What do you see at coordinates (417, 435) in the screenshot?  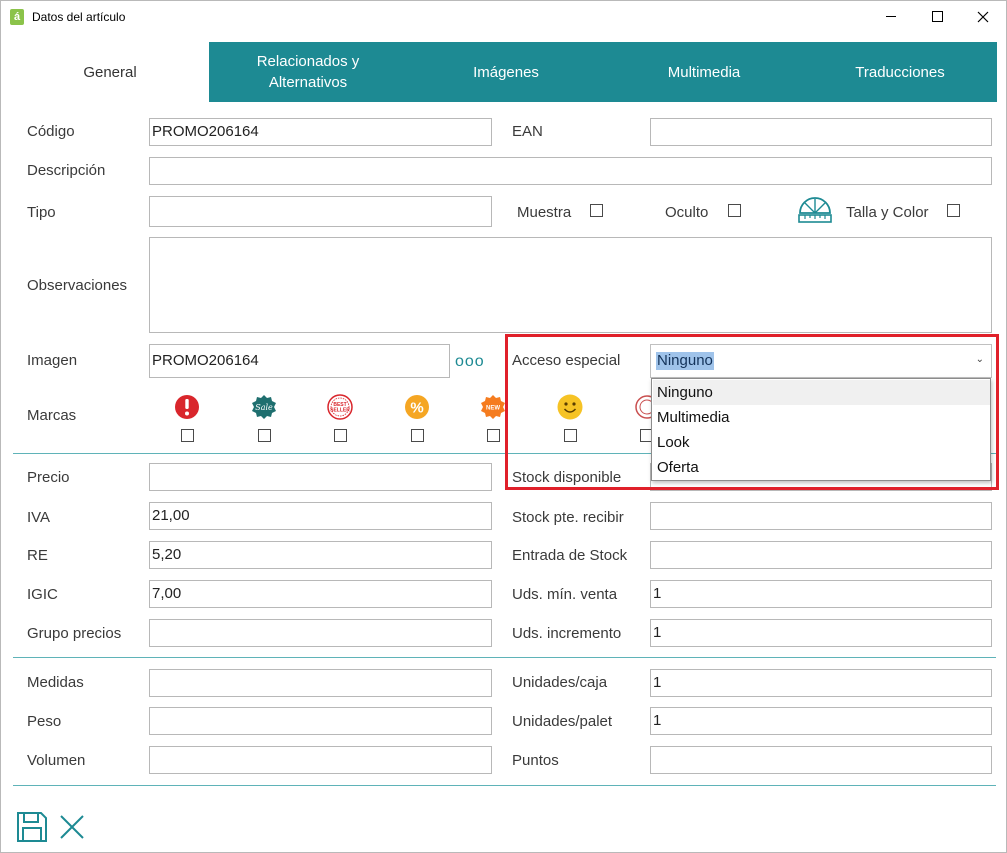 I see `mark-percent-checkbox` at bounding box center [417, 435].